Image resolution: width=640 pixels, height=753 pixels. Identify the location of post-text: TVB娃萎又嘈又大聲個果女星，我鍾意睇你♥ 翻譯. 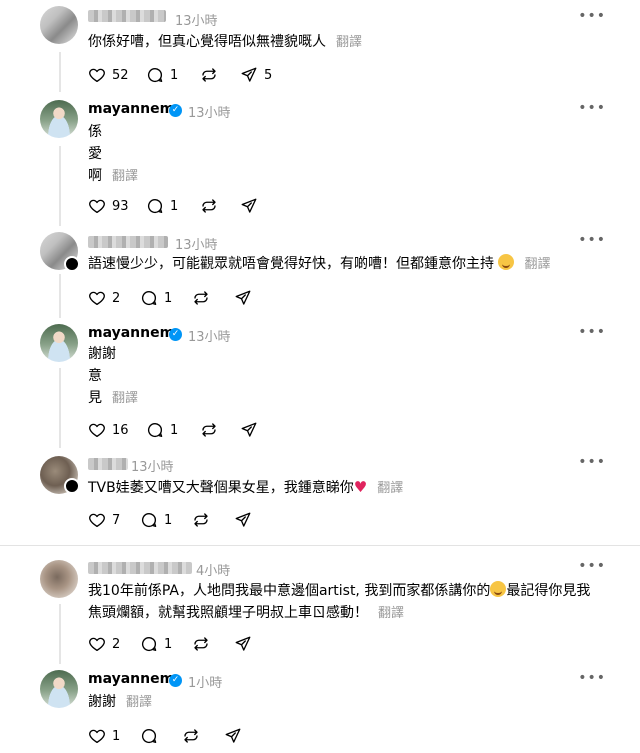
(246, 487).